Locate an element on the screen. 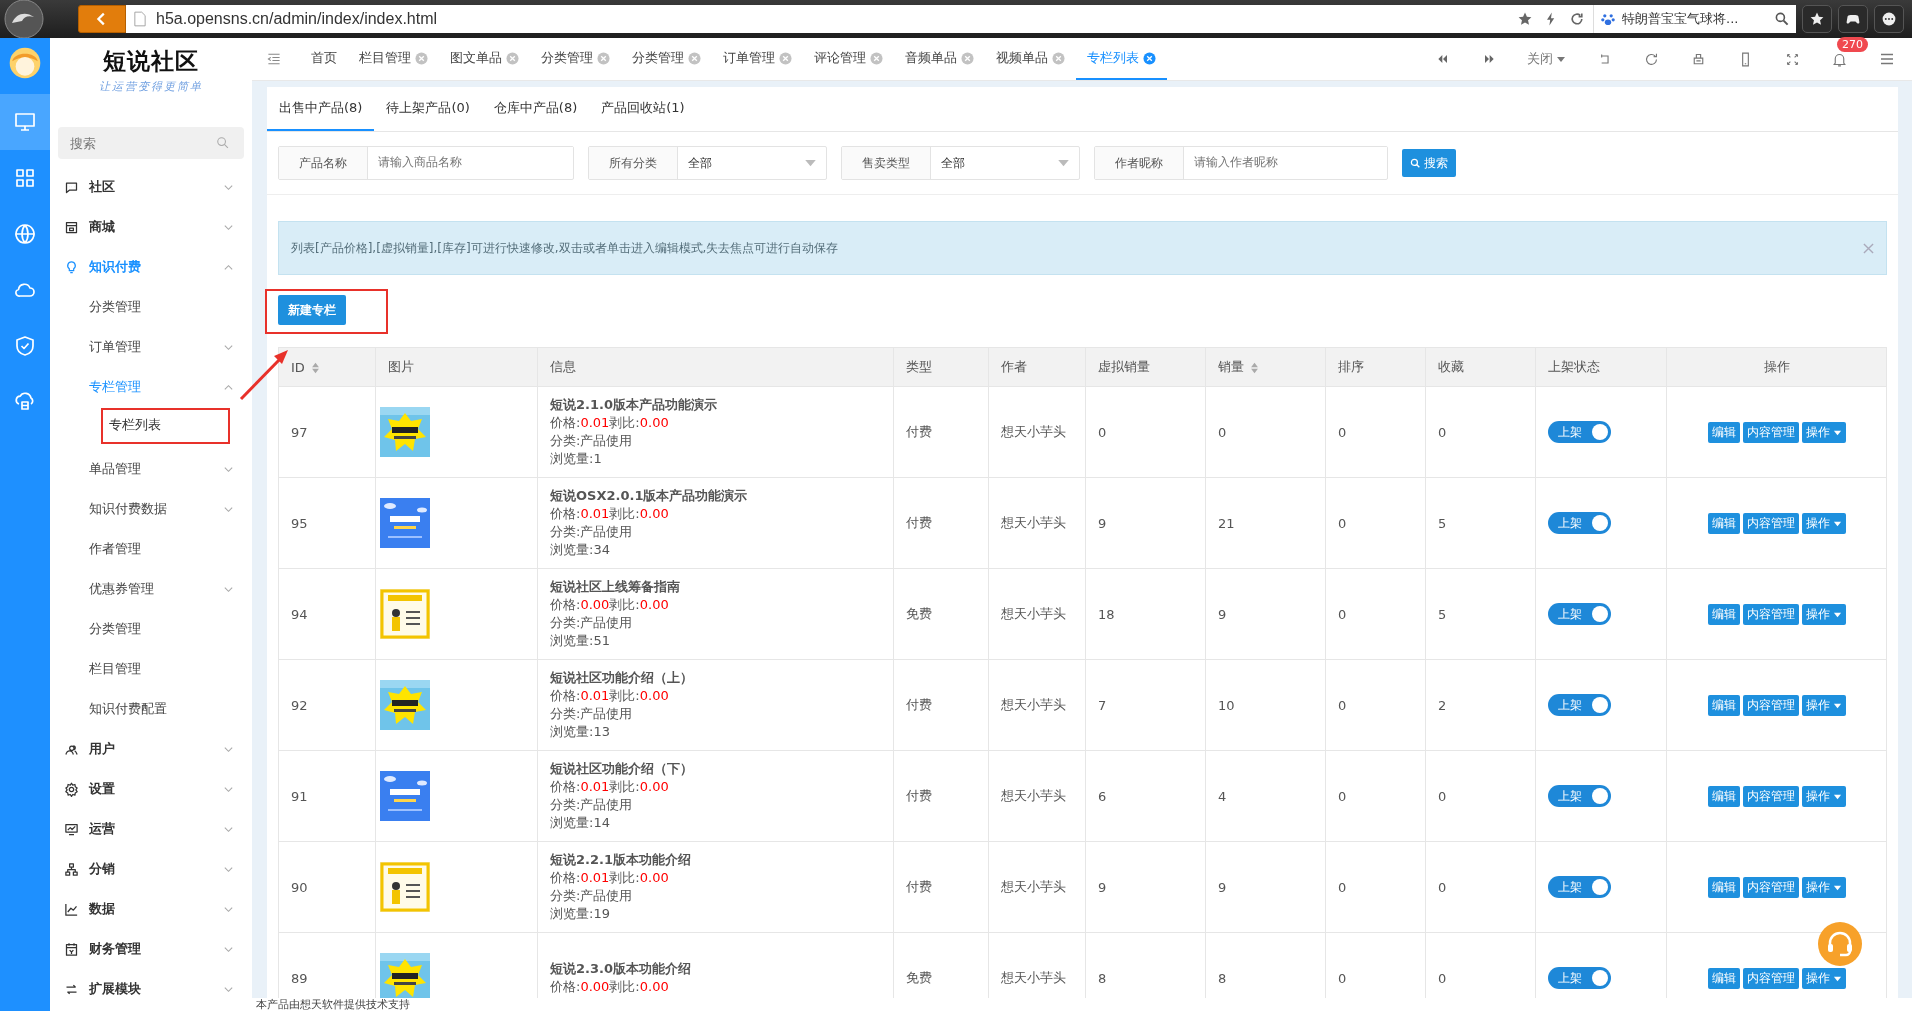 This screenshot has height=1011, width=1912. page-tab: 订单管理 is located at coordinates (757, 59).